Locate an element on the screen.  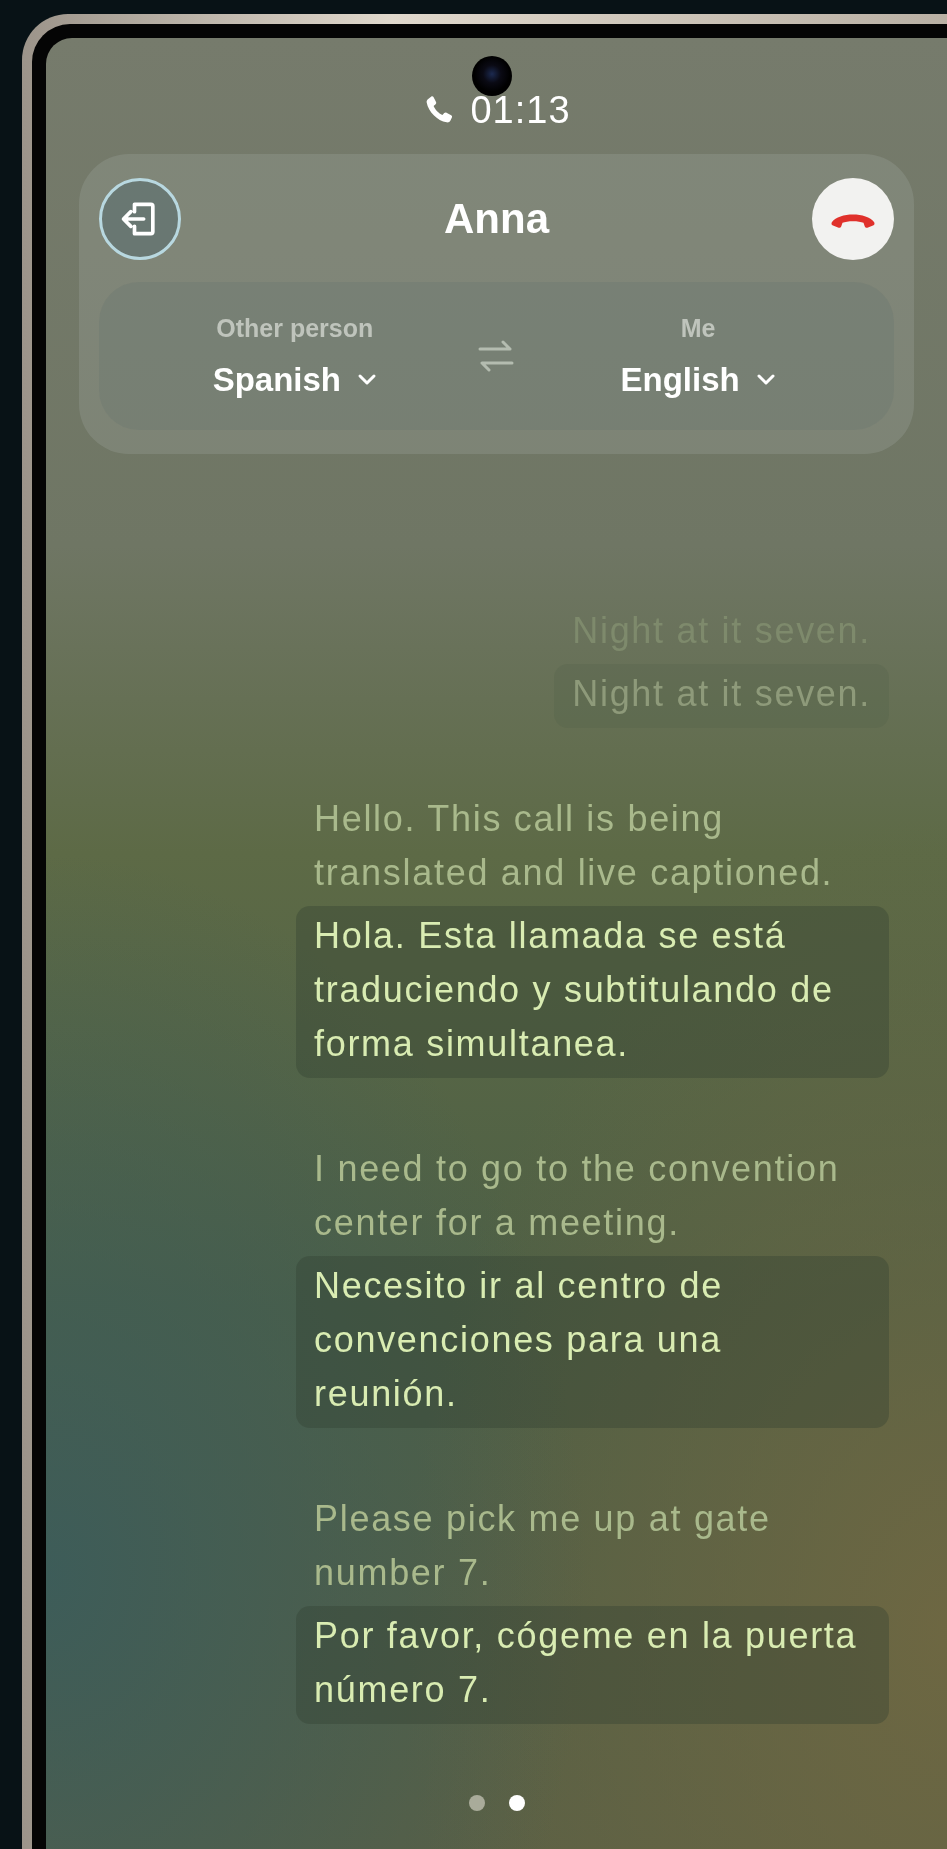
language-dropdown: Spanish is located at coordinates (294, 379).